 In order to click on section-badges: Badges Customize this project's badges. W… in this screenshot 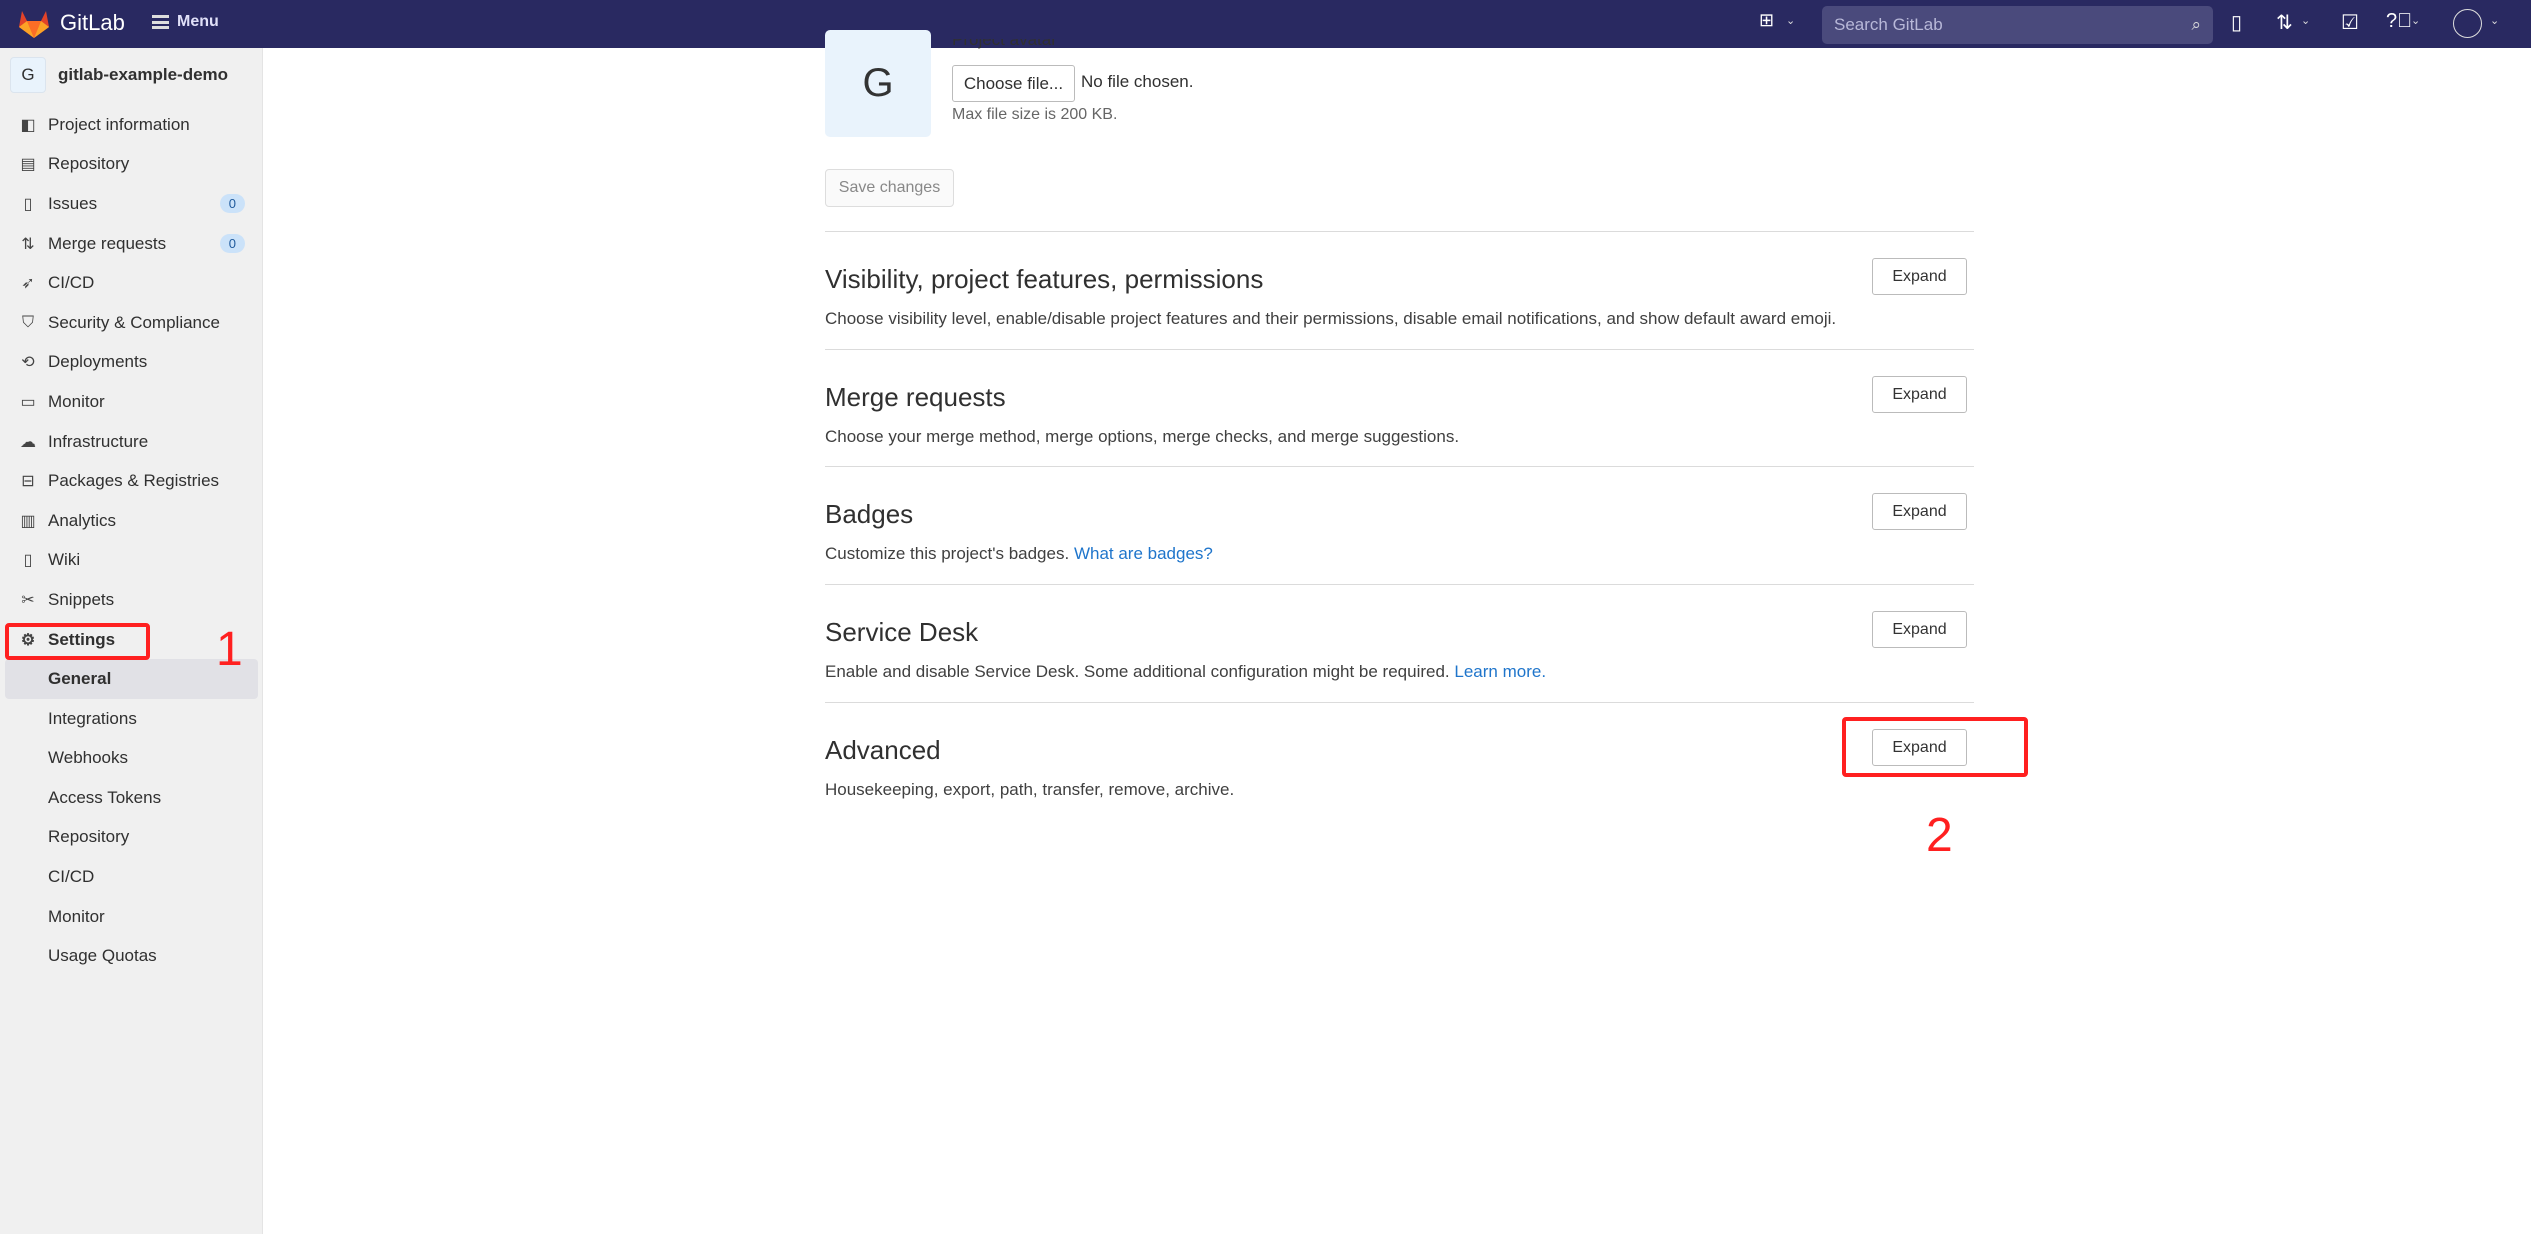, I will do `click(1399, 525)`.